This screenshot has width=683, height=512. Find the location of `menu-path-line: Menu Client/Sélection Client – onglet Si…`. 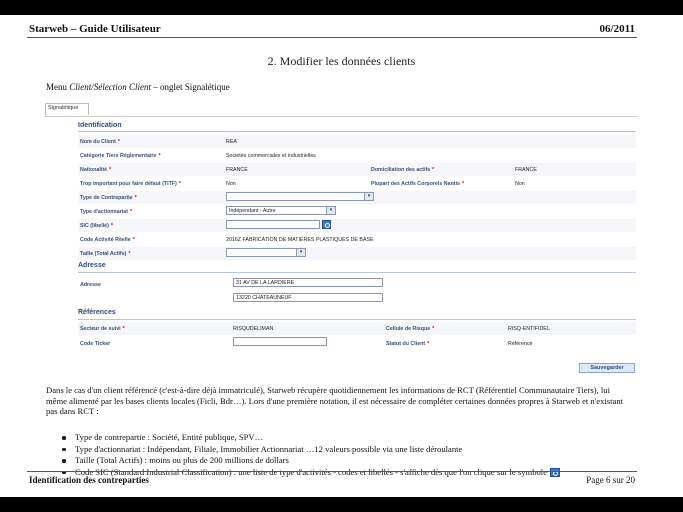

menu-path-line: Menu Client/Sélection Client – onglet Si… is located at coordinates (138, 87).